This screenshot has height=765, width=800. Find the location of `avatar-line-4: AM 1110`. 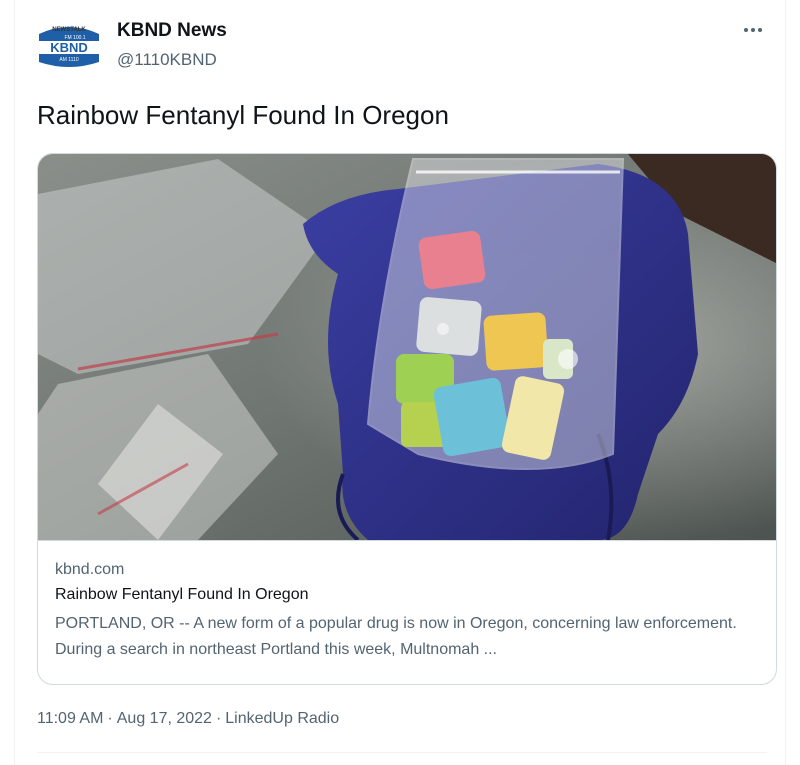

avatar-line-4: AM 1110 is located at coordinates (68, 60).